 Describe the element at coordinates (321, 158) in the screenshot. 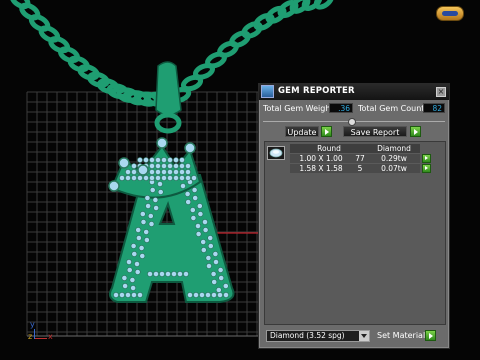

I see `row-size: 1.00 X 1.00` at that location.